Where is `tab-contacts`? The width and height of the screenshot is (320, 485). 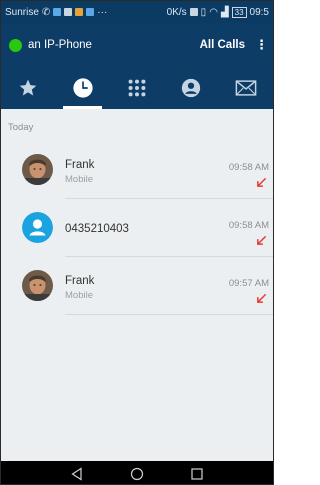 tab-contacts is located at coordinates (191, 88).